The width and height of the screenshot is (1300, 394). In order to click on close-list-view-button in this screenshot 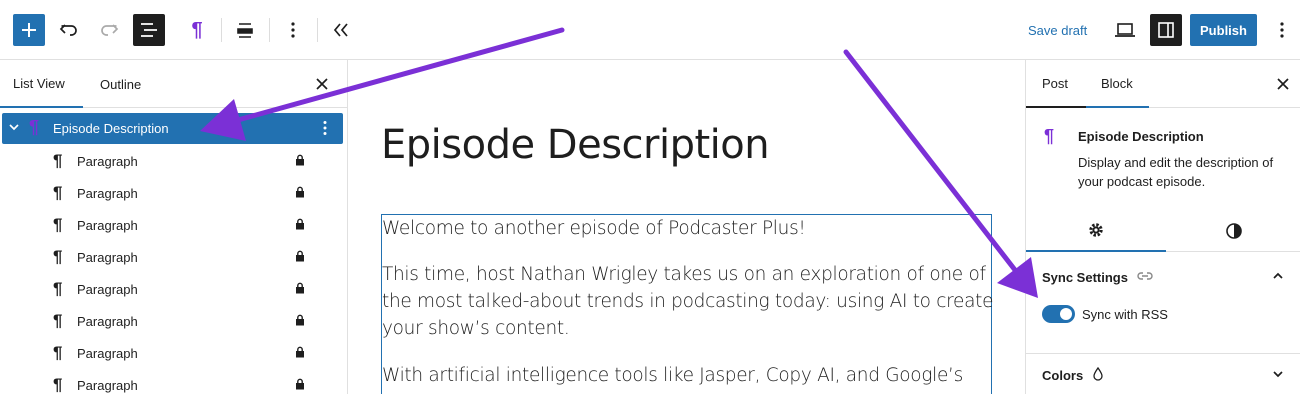, I will do `click(322, 84)`.